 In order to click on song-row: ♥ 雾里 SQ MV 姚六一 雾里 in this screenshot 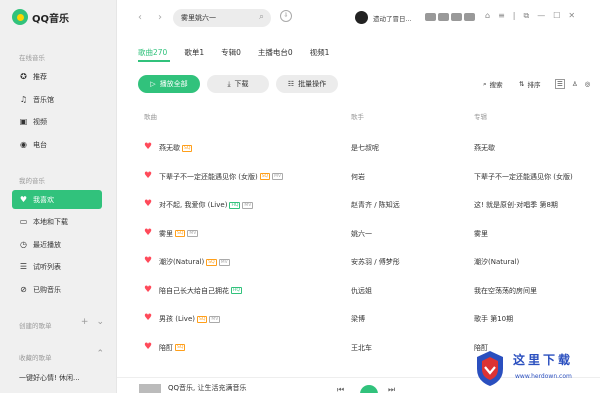, I will do `click(363, 234)`.